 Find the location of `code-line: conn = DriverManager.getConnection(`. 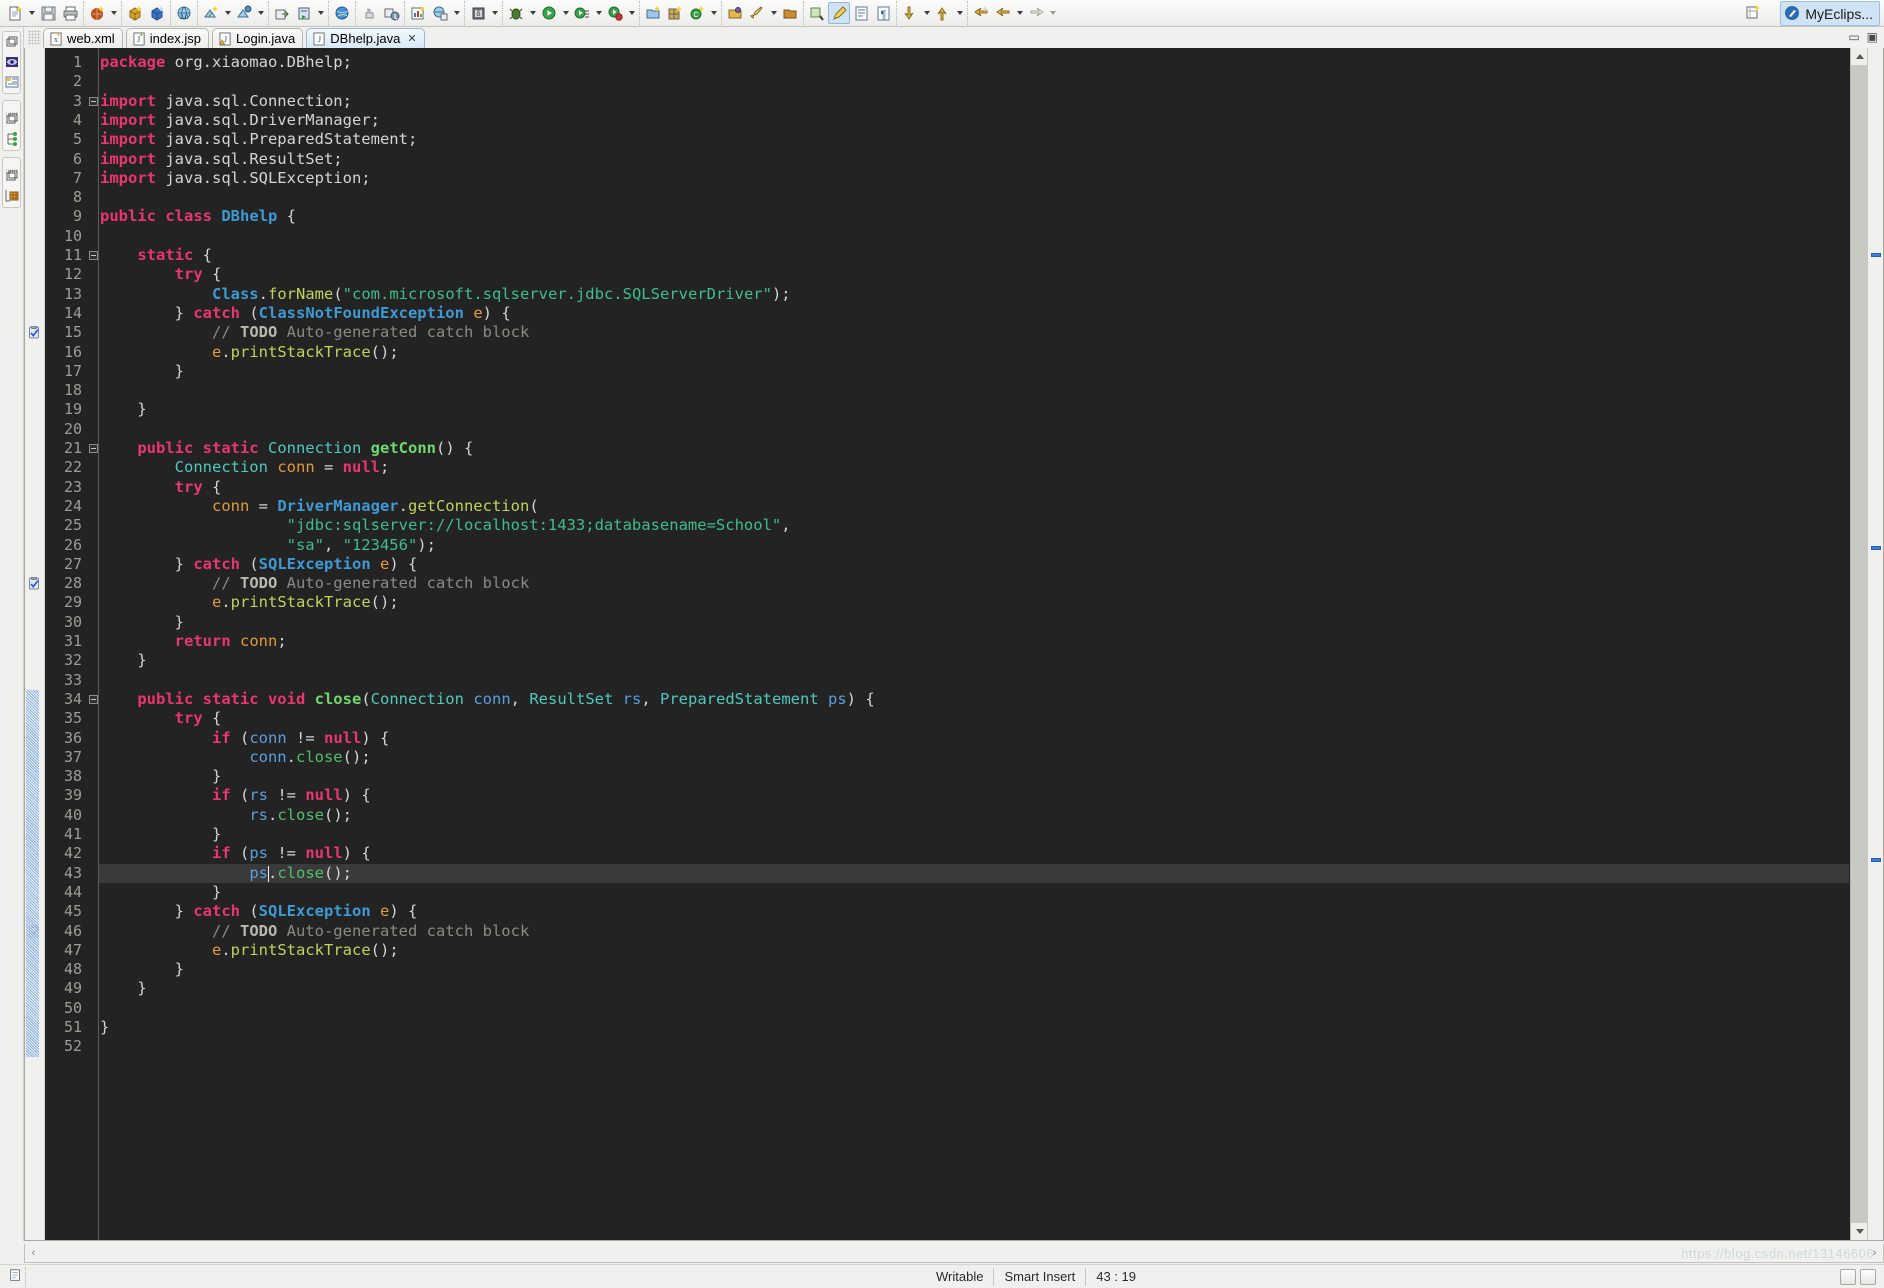

code-line: conn = DriverManager.getConnection( is located at coordinates (974, 506).